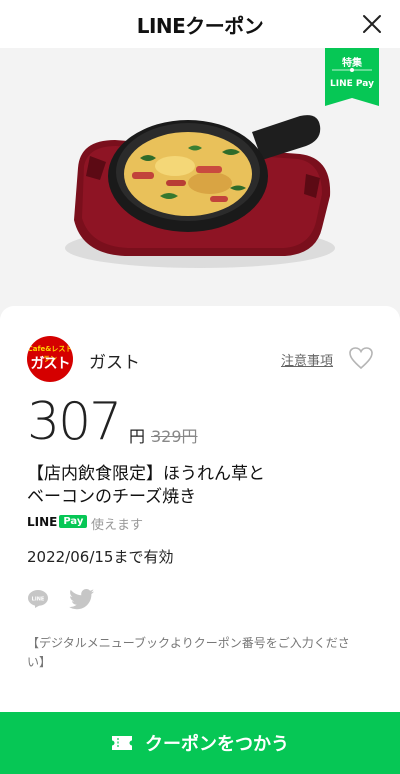 This screenshot has height=774, width=400. What do you see at coordinates (372, 24) in the screenshot?
I see `close-icon` at bounding box center [372, 24].